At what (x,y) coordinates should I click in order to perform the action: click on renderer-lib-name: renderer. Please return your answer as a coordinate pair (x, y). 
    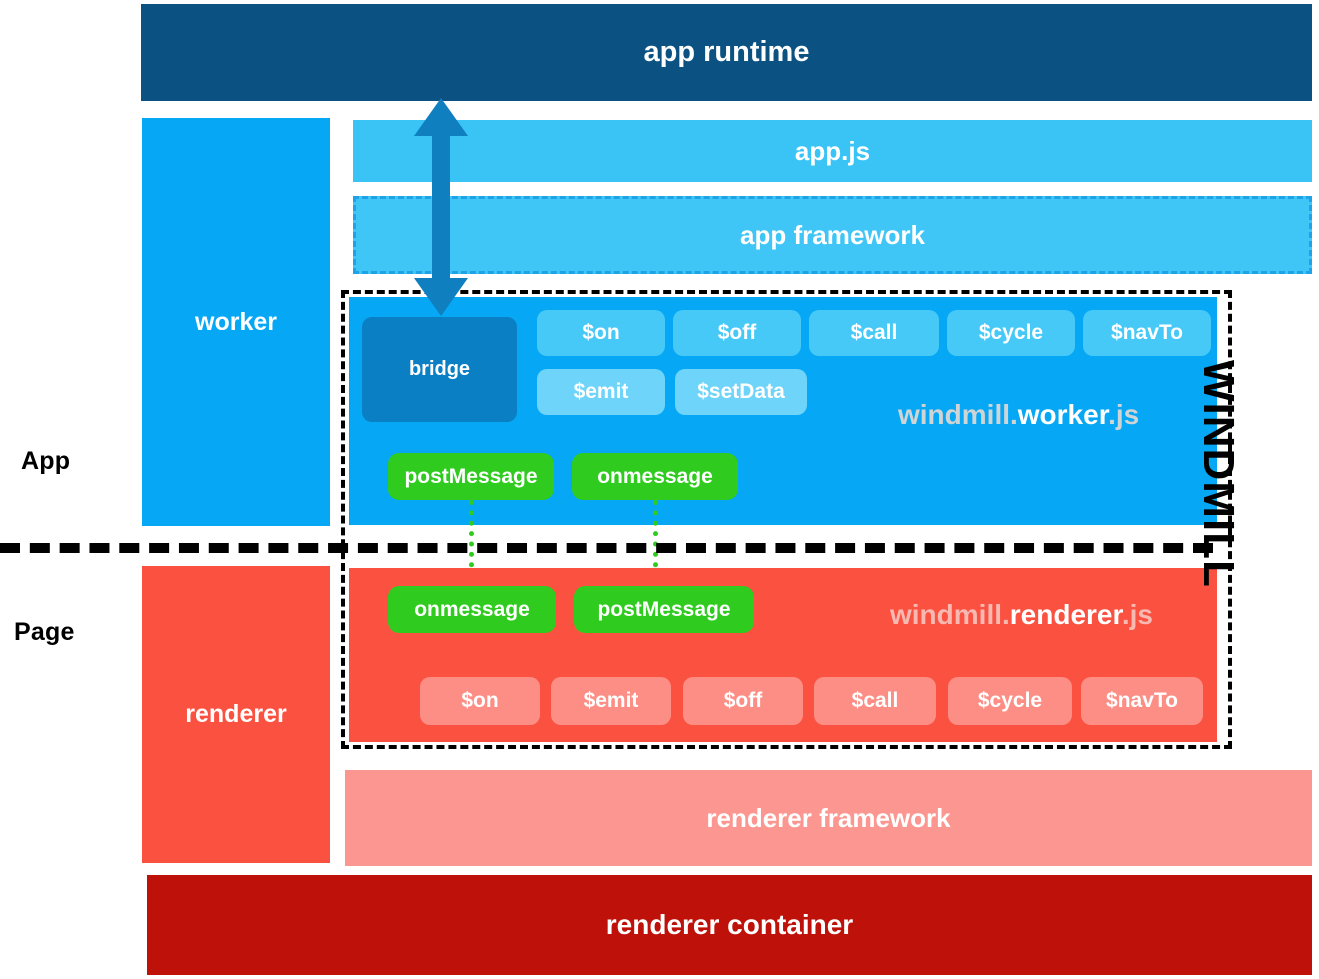
    Looking at the image, I should click on (1065, 614).